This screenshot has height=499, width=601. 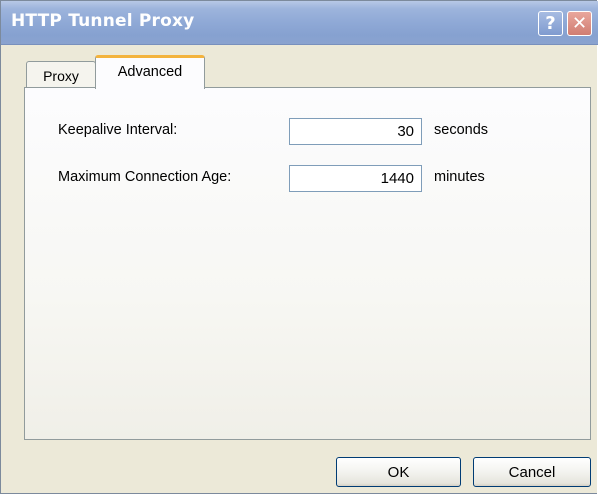 What do you see at coordinates (299, 23) in the screenshot?
I see `title-bar: HTTP Tunnel Proxy ? ✕` at bounding box center [299, 23].